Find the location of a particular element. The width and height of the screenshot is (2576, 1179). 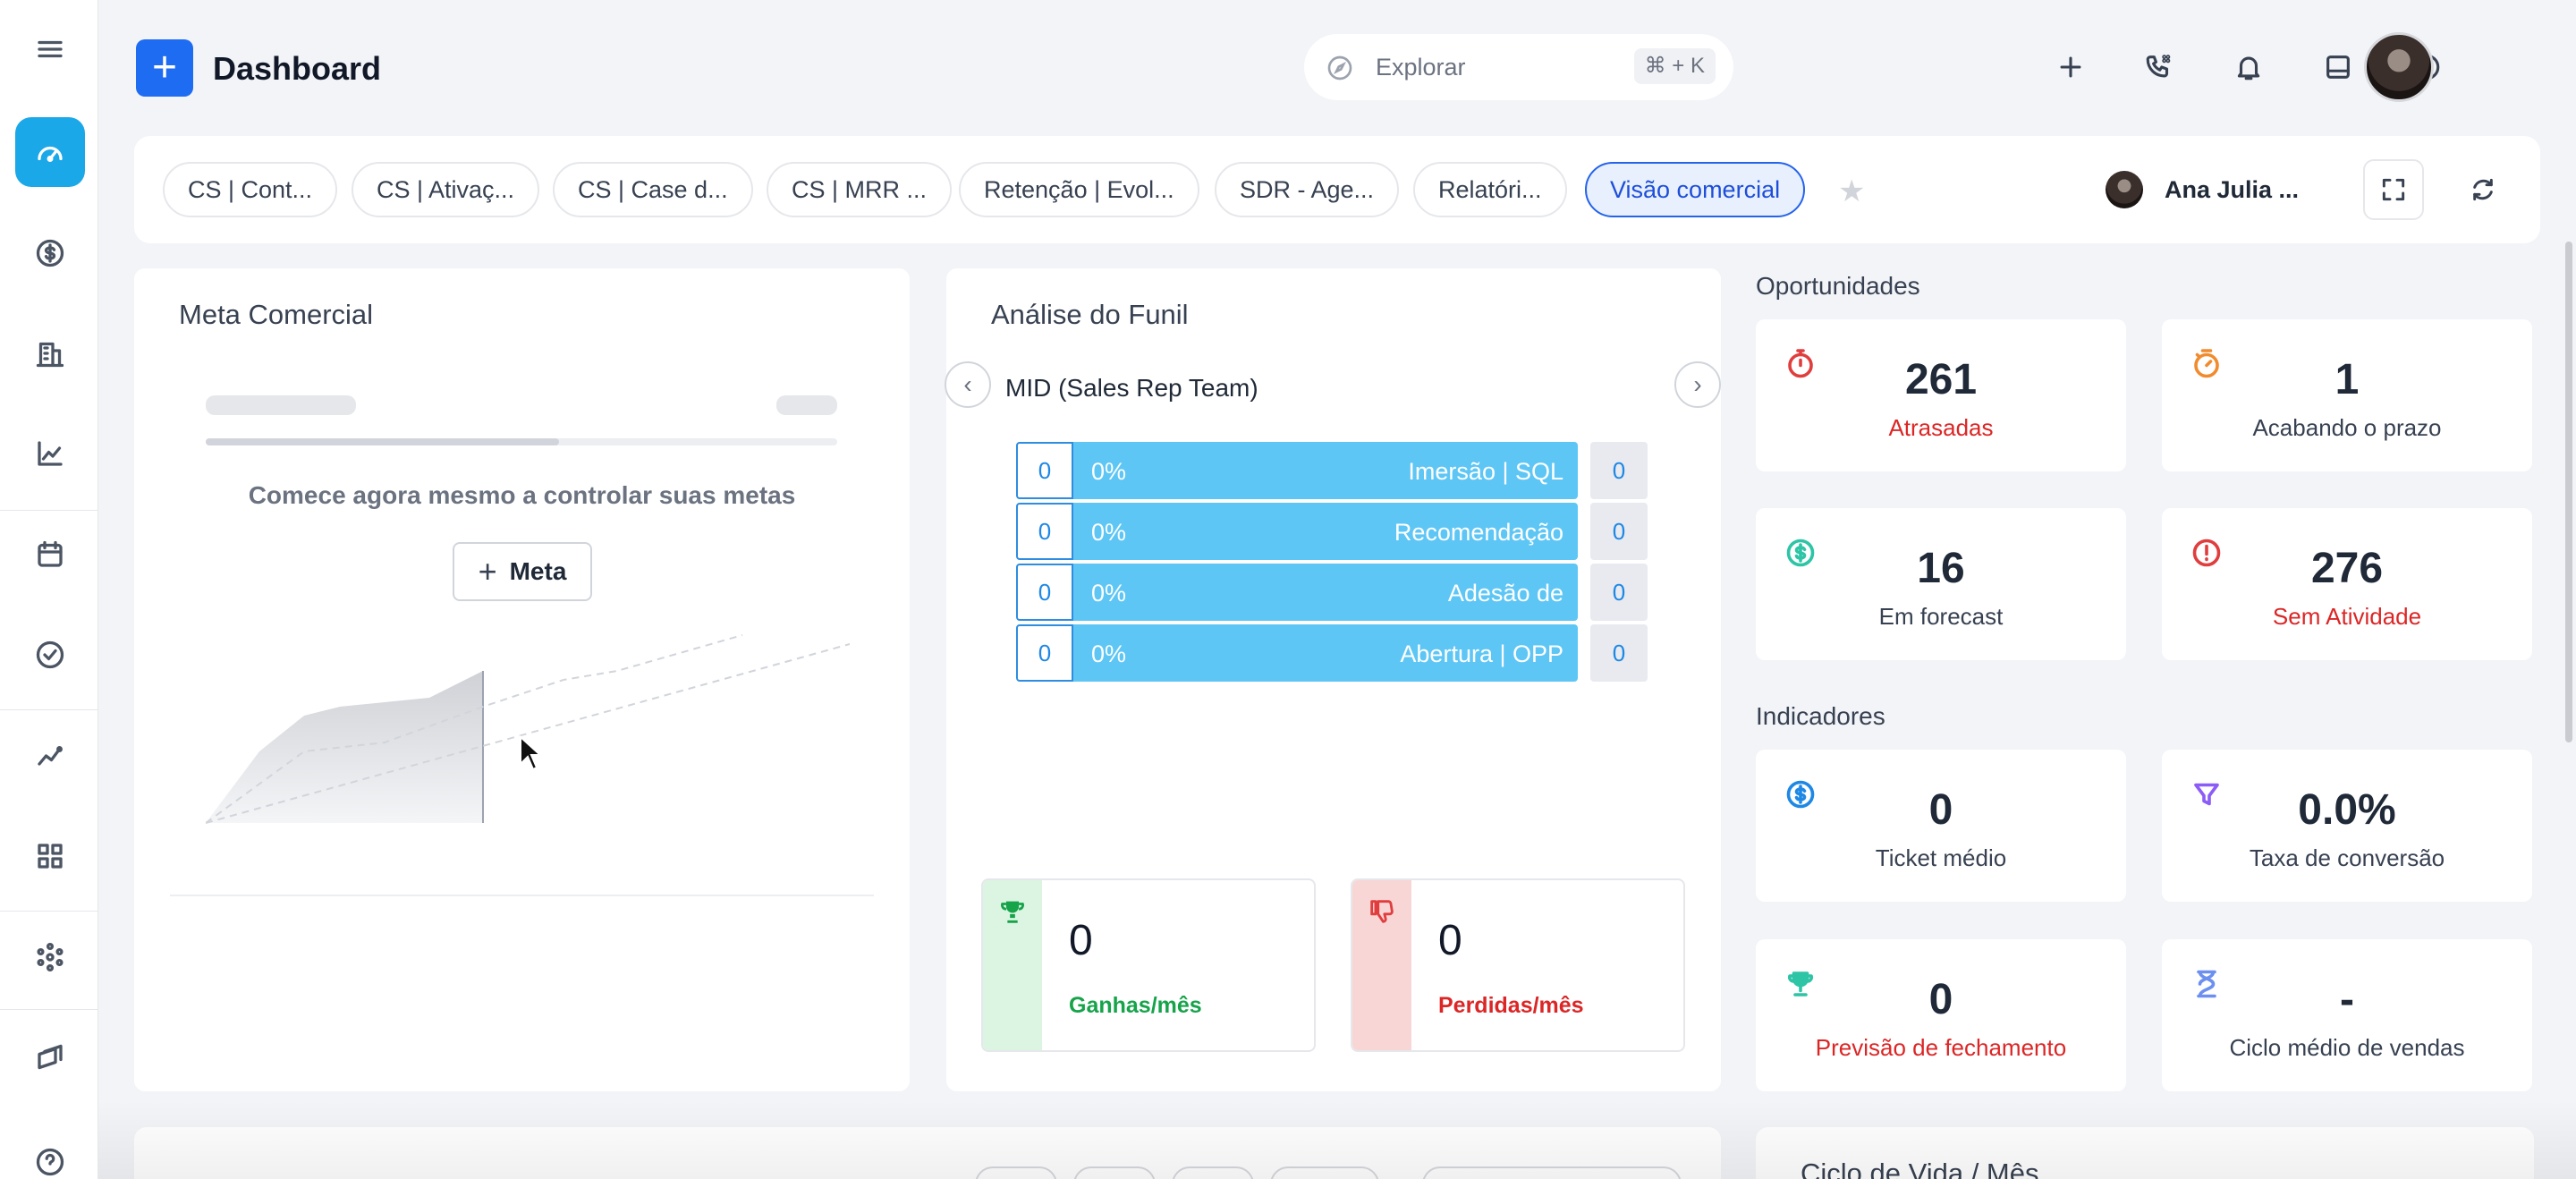

funnel-count-left: 0 is located at coordinates (1044, 471).